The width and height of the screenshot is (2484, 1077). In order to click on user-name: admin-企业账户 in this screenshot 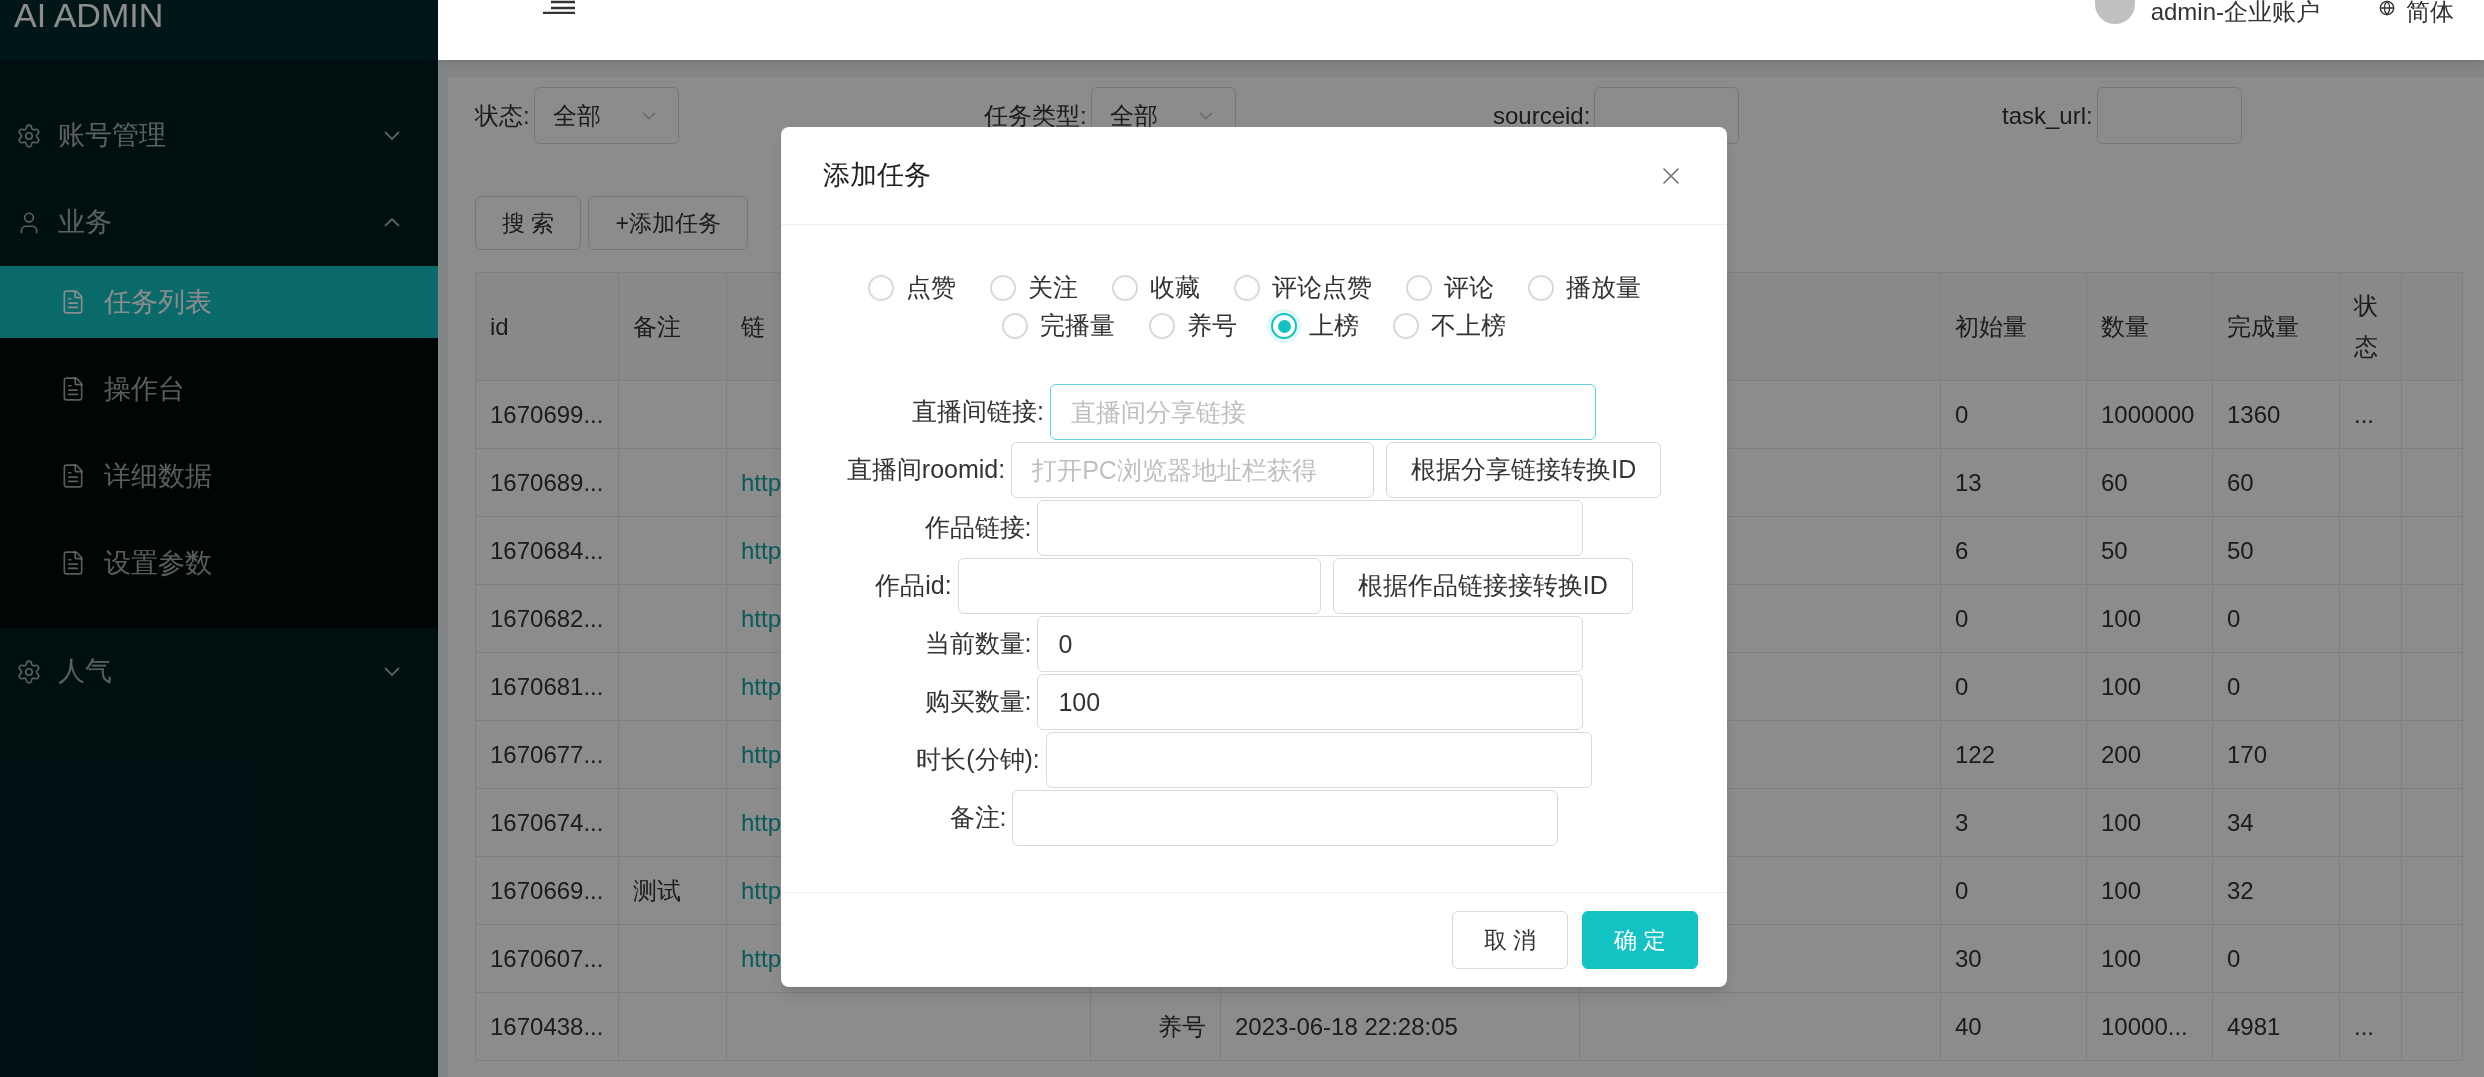, I will do `click(2235, 12)`.